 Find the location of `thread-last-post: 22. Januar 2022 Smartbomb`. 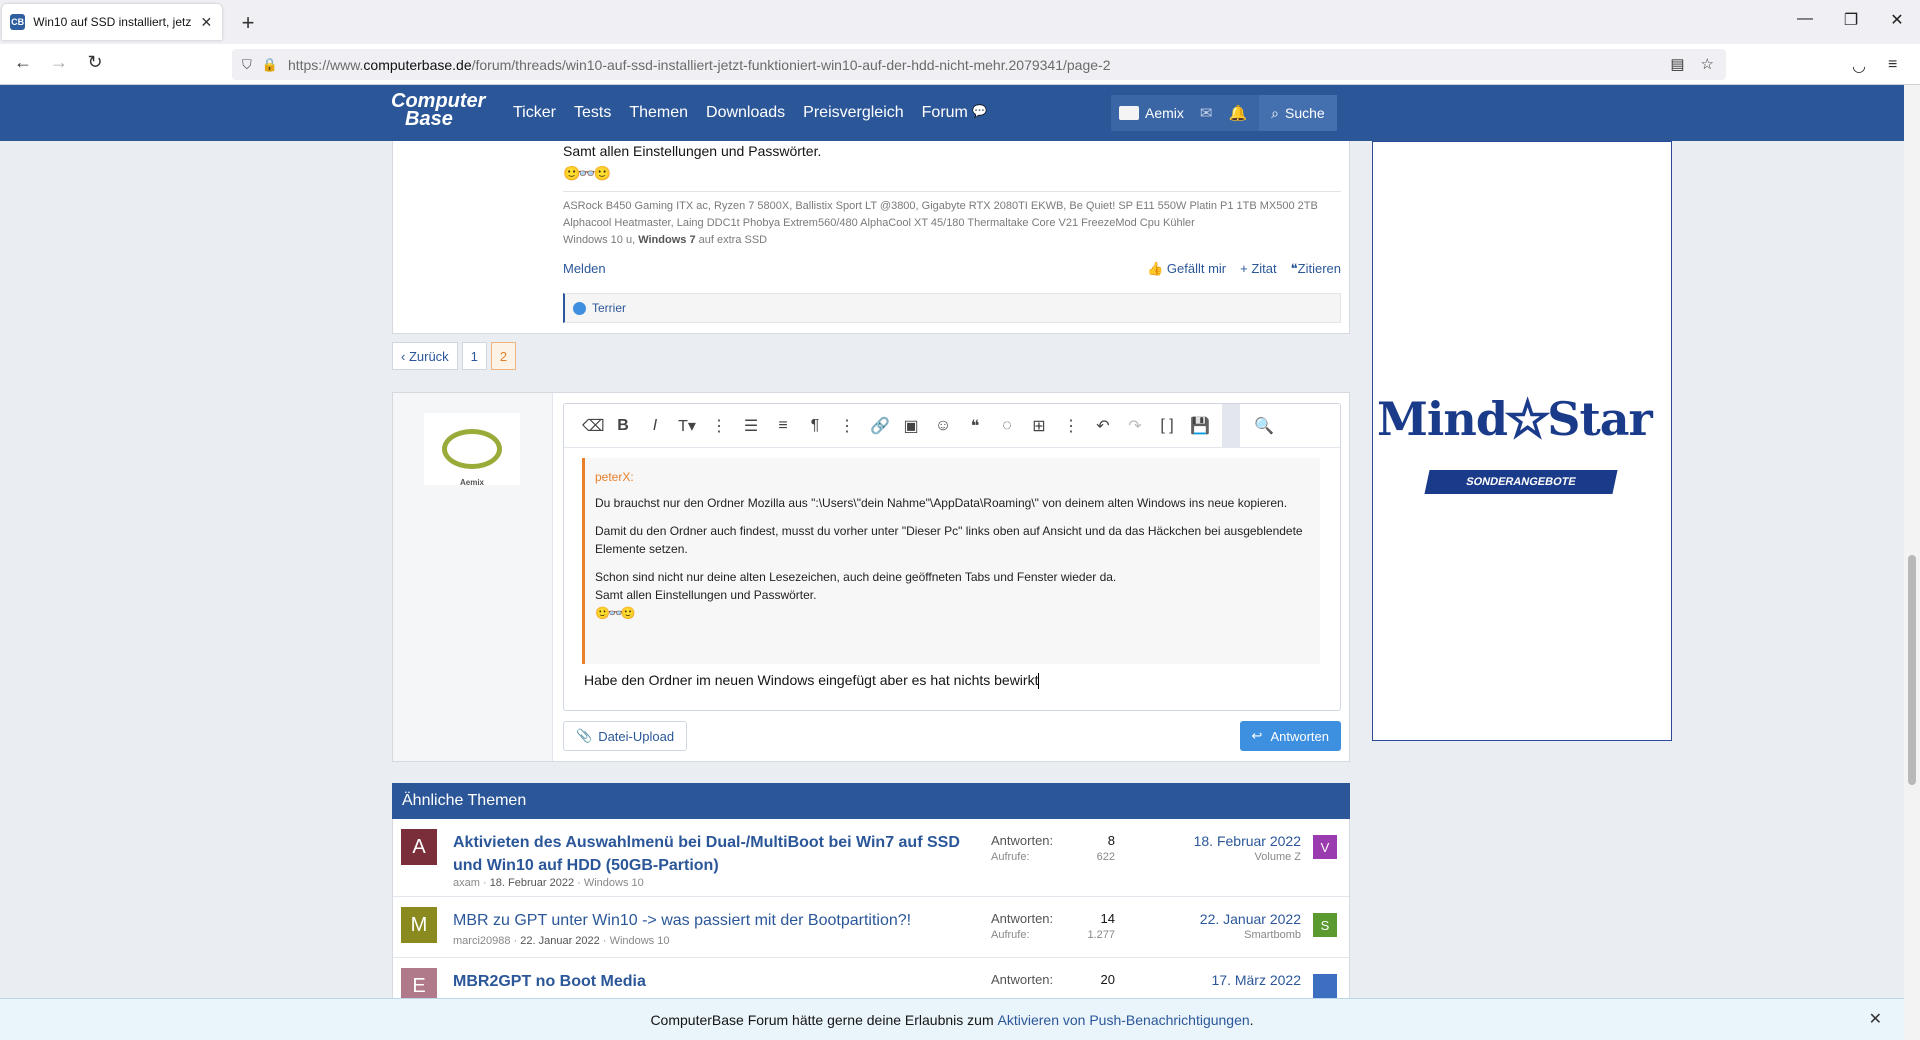

thread-last-post: 22. Januar 2022 Smartbomb is located at coordinates (1250, 926).